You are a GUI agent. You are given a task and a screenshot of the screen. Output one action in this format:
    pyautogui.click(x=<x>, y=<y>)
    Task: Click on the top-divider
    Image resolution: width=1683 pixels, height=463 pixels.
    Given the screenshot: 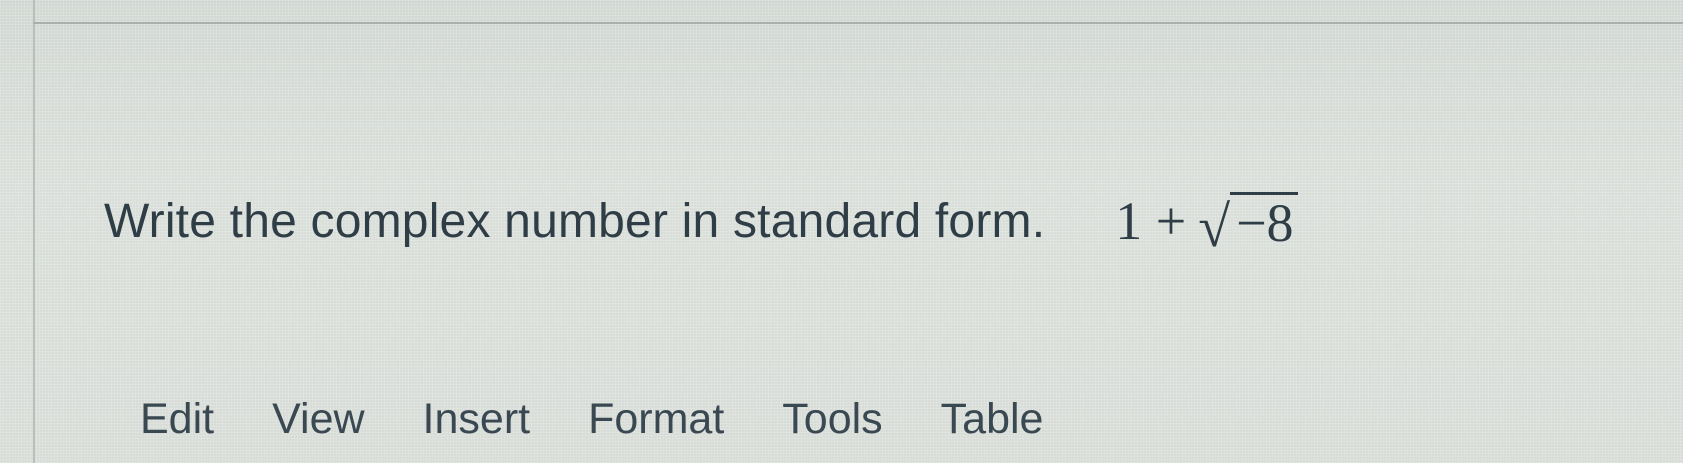 What is the action you would take?
    pyautogui.click(x=858, y=23)
    